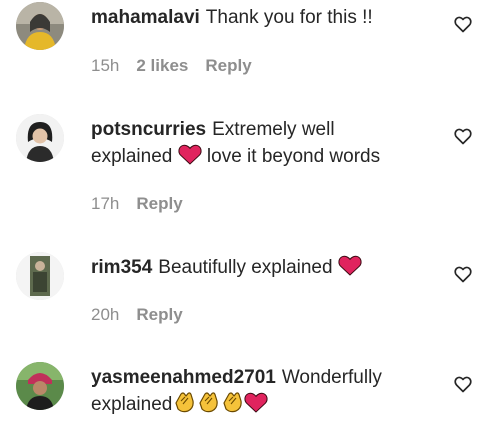  I want to click on comment-username: yasmeenahmed2701, so click(183, 377).